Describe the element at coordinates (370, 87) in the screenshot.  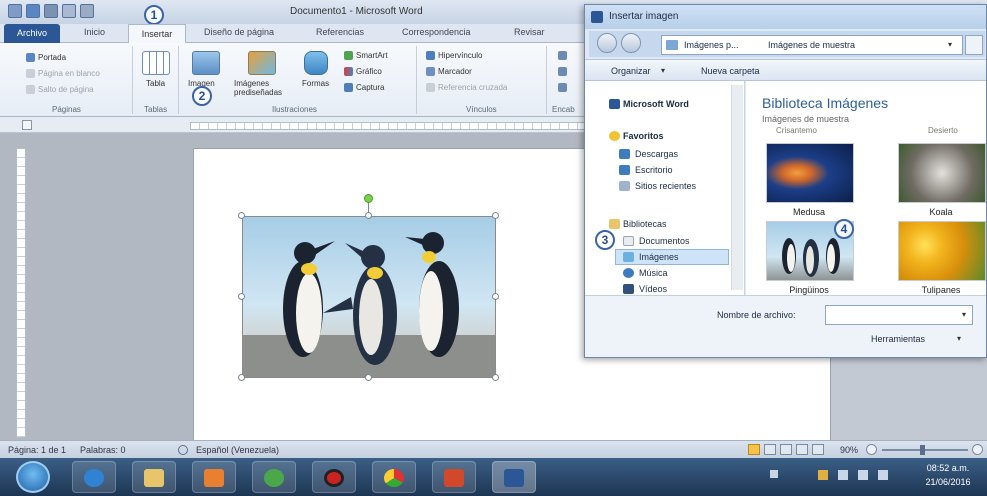
I see `captura-button: Captura` at that location.